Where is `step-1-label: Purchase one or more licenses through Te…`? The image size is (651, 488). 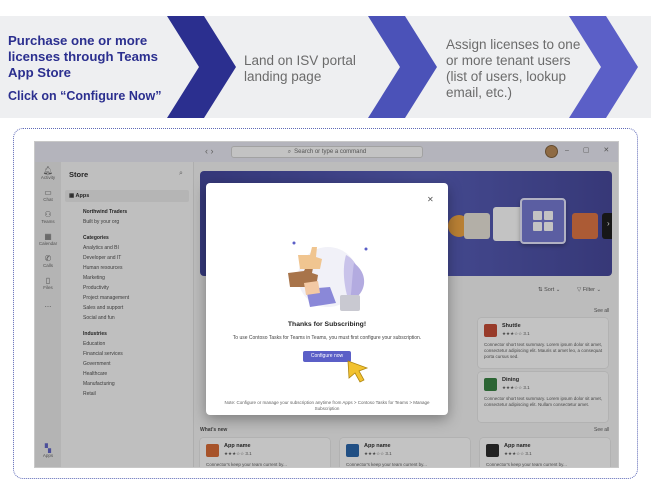 step-1-label: Purchase one or more licenses through Te… is located at coordinates (83, 56).